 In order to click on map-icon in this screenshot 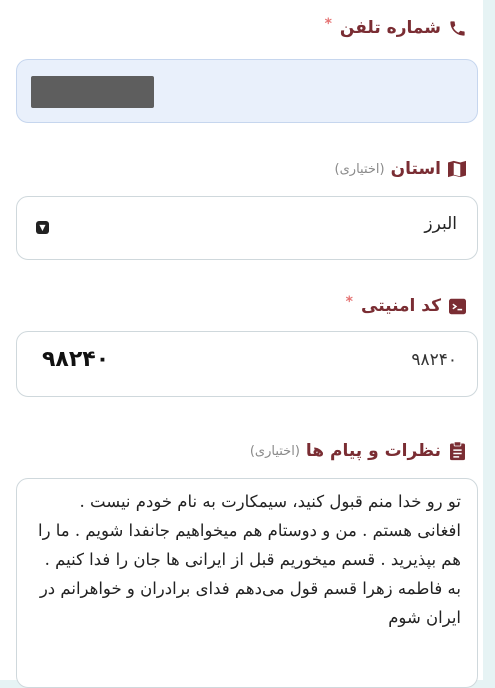, I will do `click(457, 169)`.